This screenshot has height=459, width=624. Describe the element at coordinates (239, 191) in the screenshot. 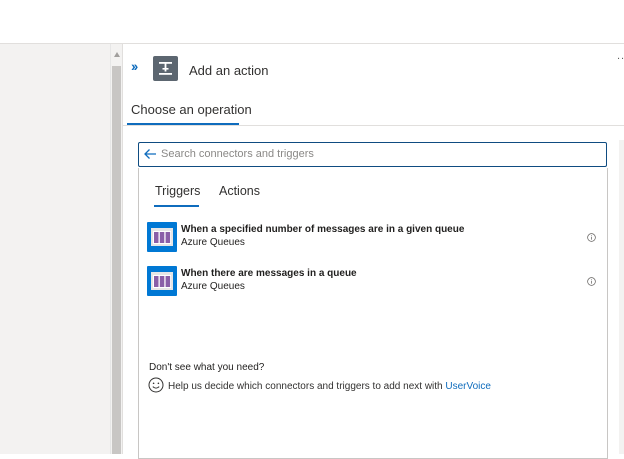

I see `tab-actions: Actions` at that location.